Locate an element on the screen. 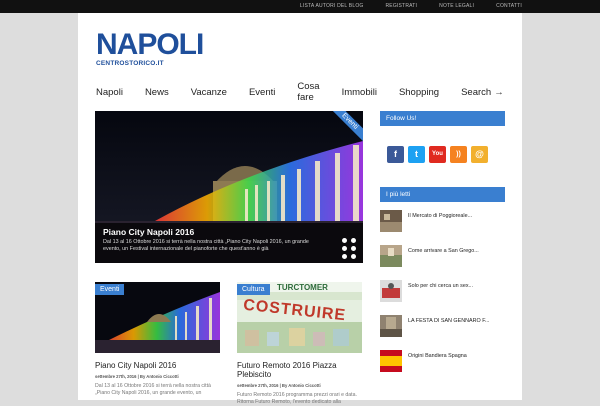 The height and width of the screenshot is (406, 600). top-link-note-legali: NOTE LEGALI is located at coordinates (456, 6).